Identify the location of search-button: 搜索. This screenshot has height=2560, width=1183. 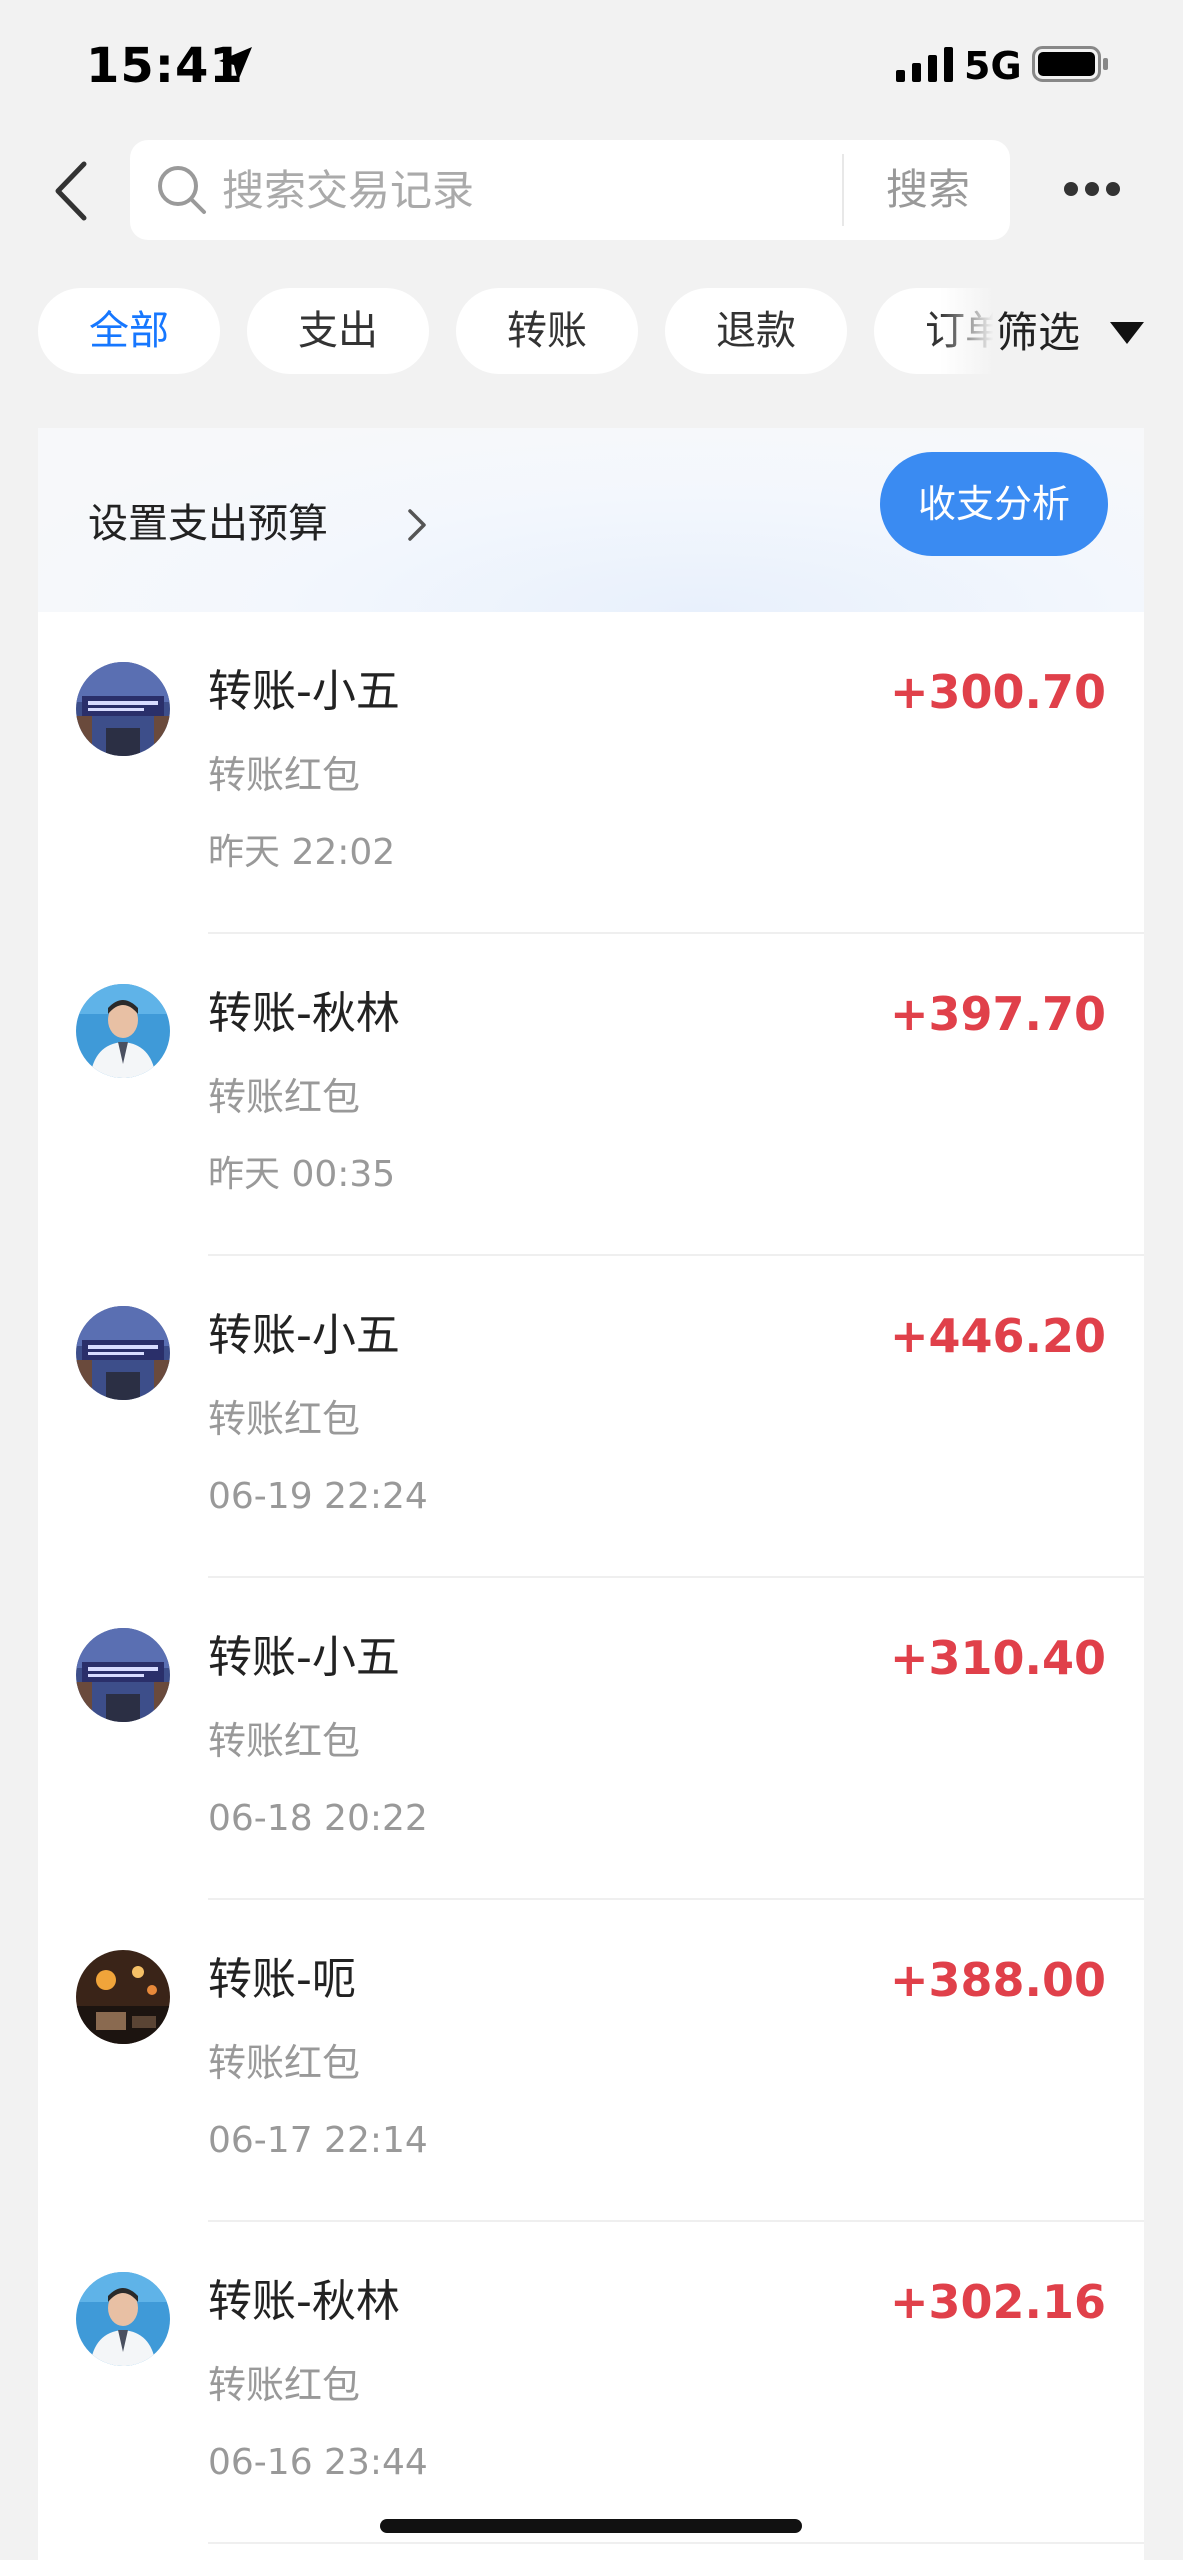
(928, 190).